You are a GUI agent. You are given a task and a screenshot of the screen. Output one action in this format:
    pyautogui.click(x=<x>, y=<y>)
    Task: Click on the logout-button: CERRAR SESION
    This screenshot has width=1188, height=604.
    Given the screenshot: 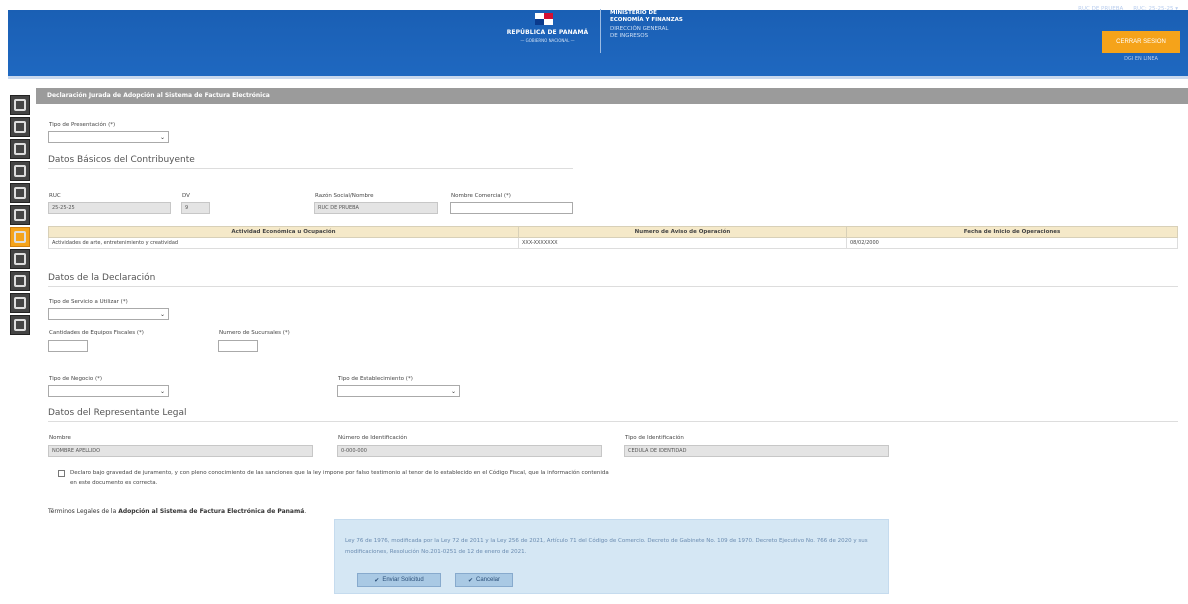 What is the action you would take?
    pyautogui.click(x=1141, y=42)
    